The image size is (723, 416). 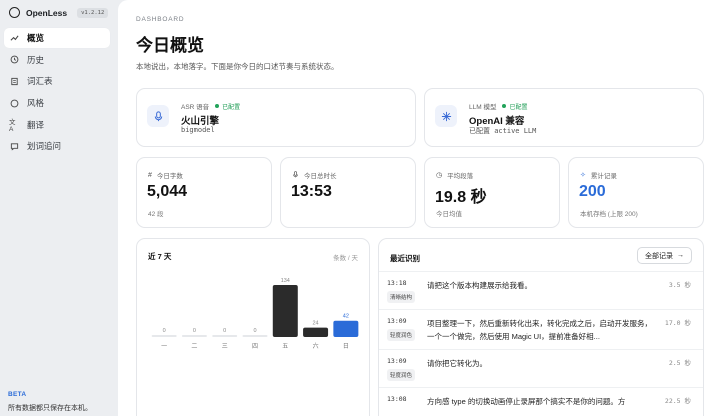 What do you see at coordinates (583, 175) in the screenshot?
I see `sparkle-icon: ✧` at bounding box center [583, 175].